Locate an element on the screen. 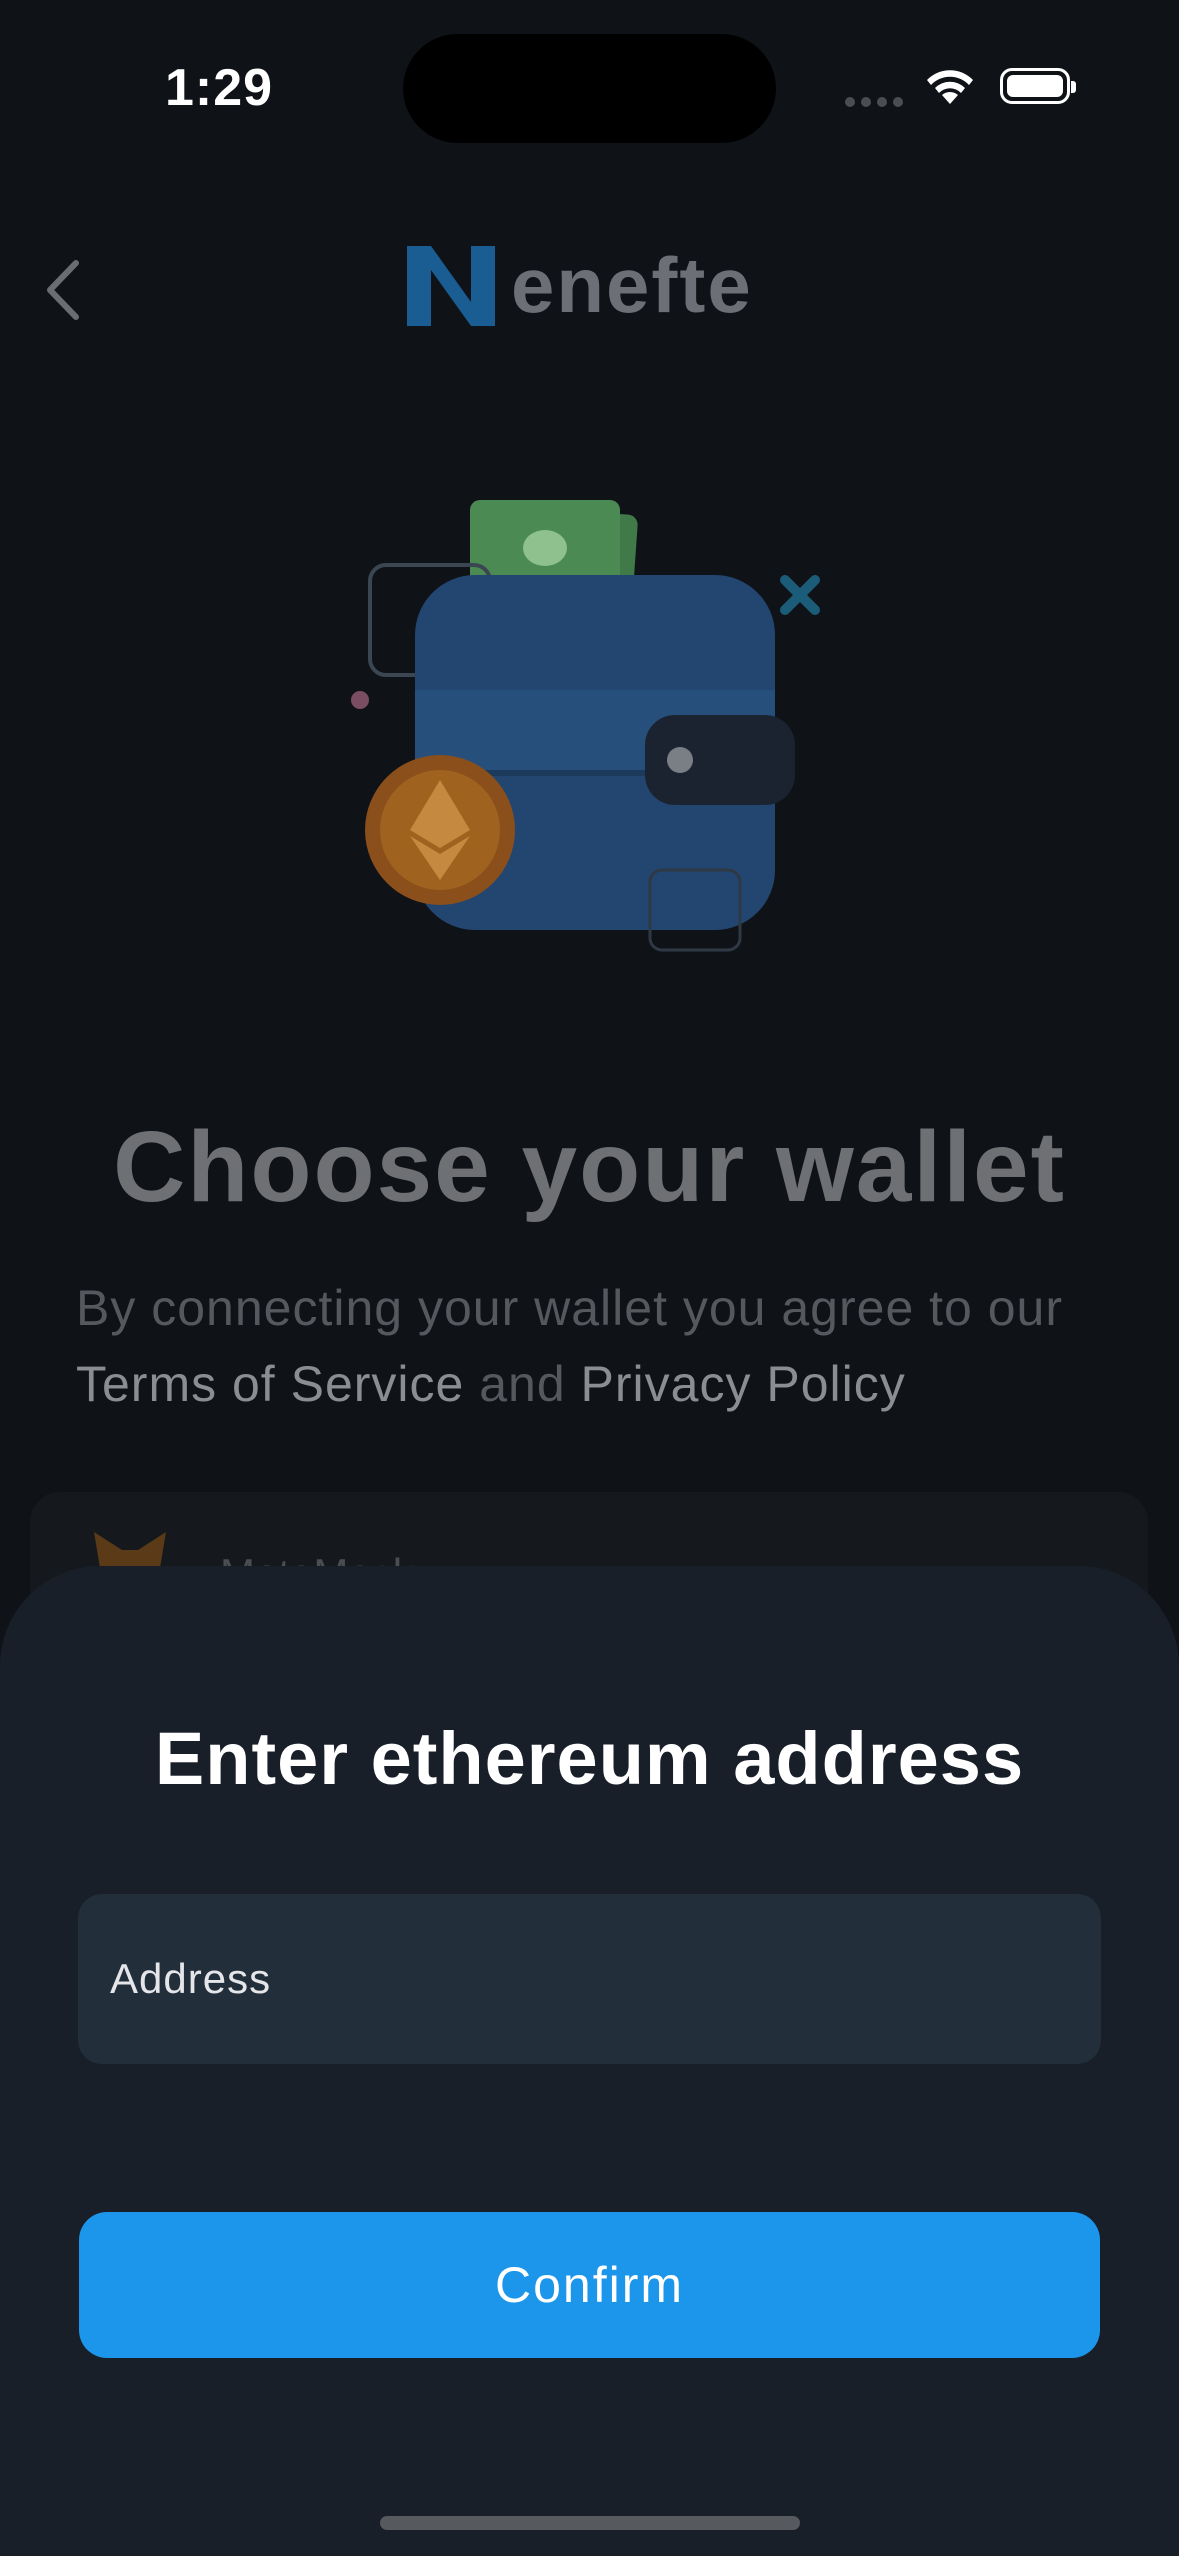 The image size is (1179, 2556). confirm-button: Confirm is located at coordinates (589, 2285).